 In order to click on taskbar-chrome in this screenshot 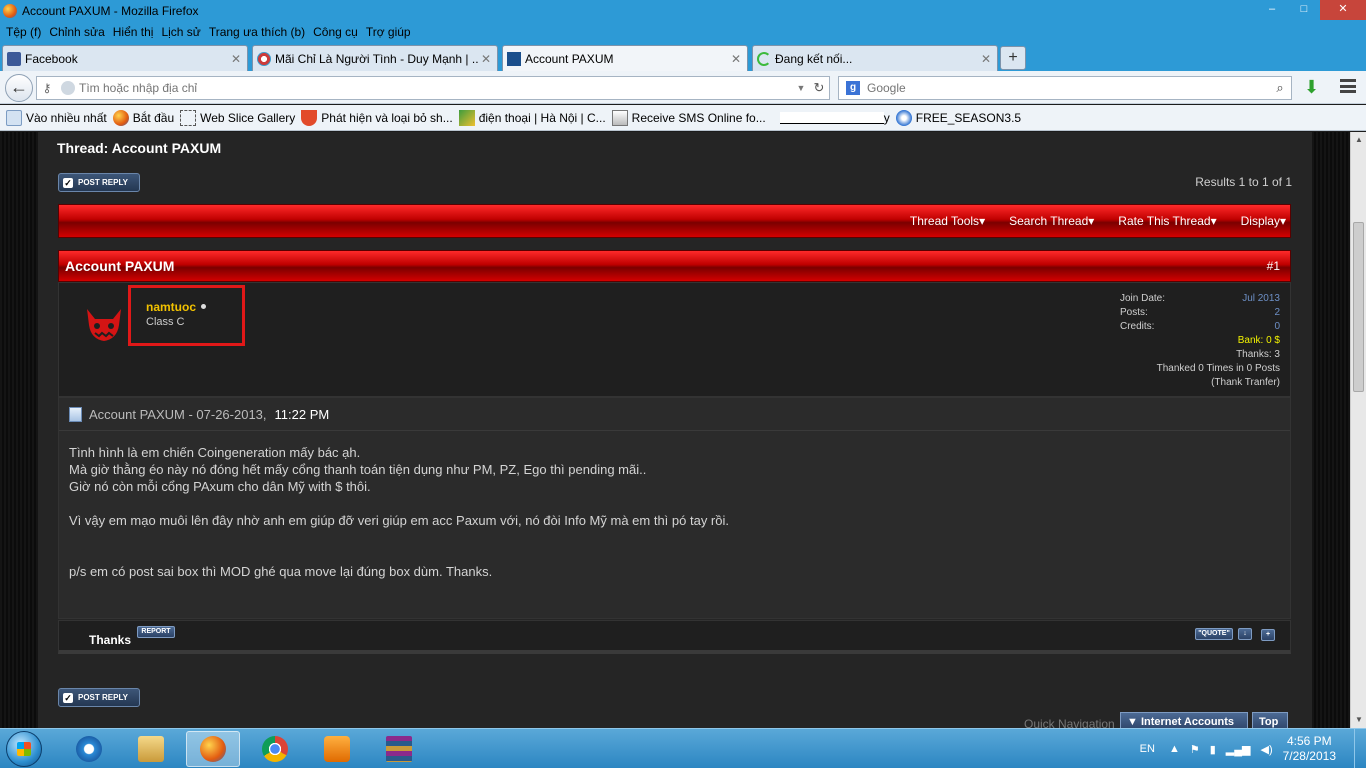, I will do `click(275, 749)`.